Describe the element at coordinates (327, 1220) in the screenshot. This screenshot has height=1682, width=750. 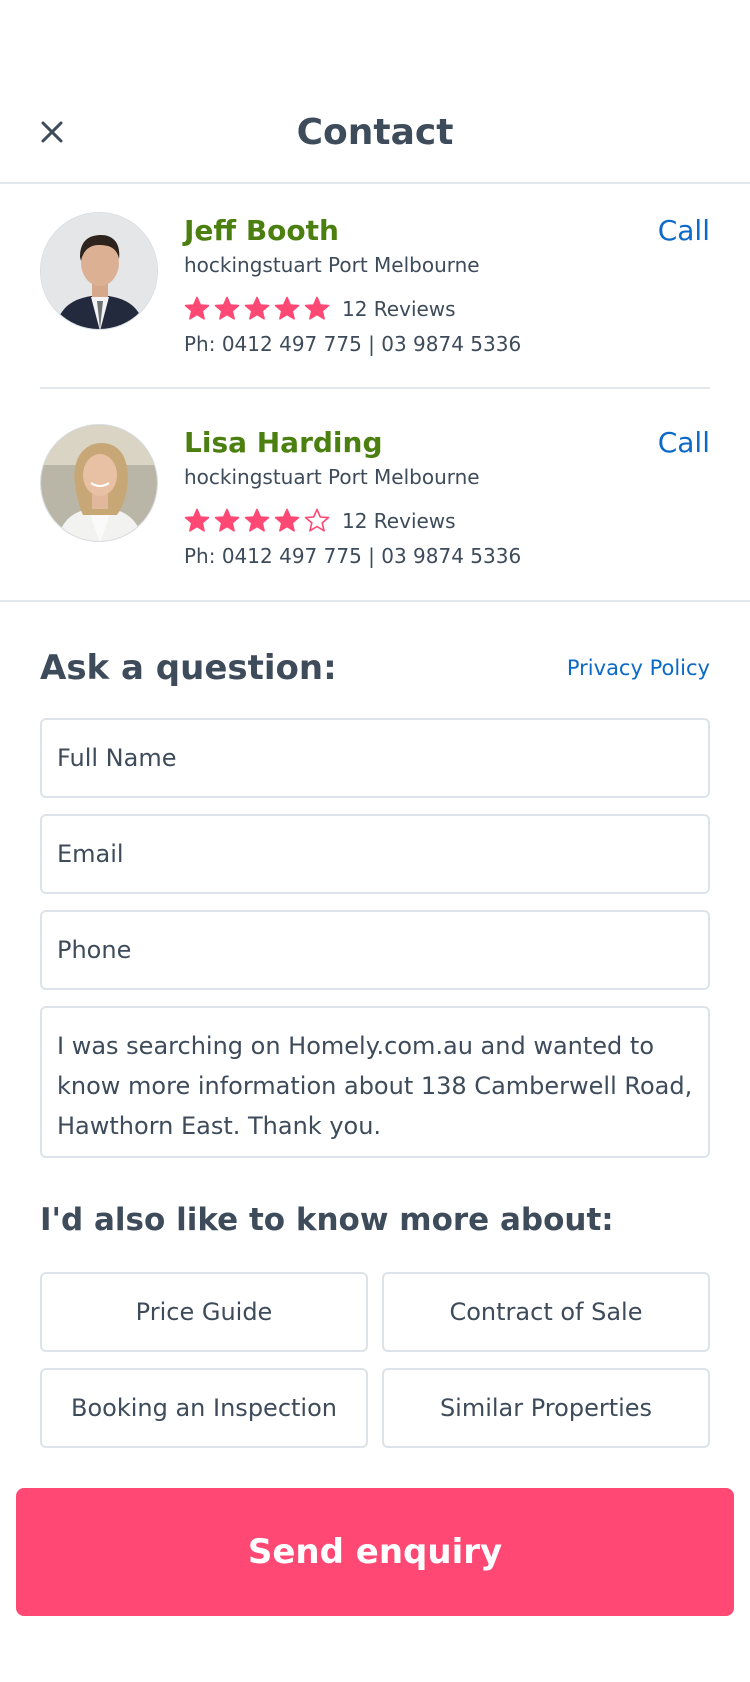
I see `more-about-title: I'd also like to know more about:` at that location.